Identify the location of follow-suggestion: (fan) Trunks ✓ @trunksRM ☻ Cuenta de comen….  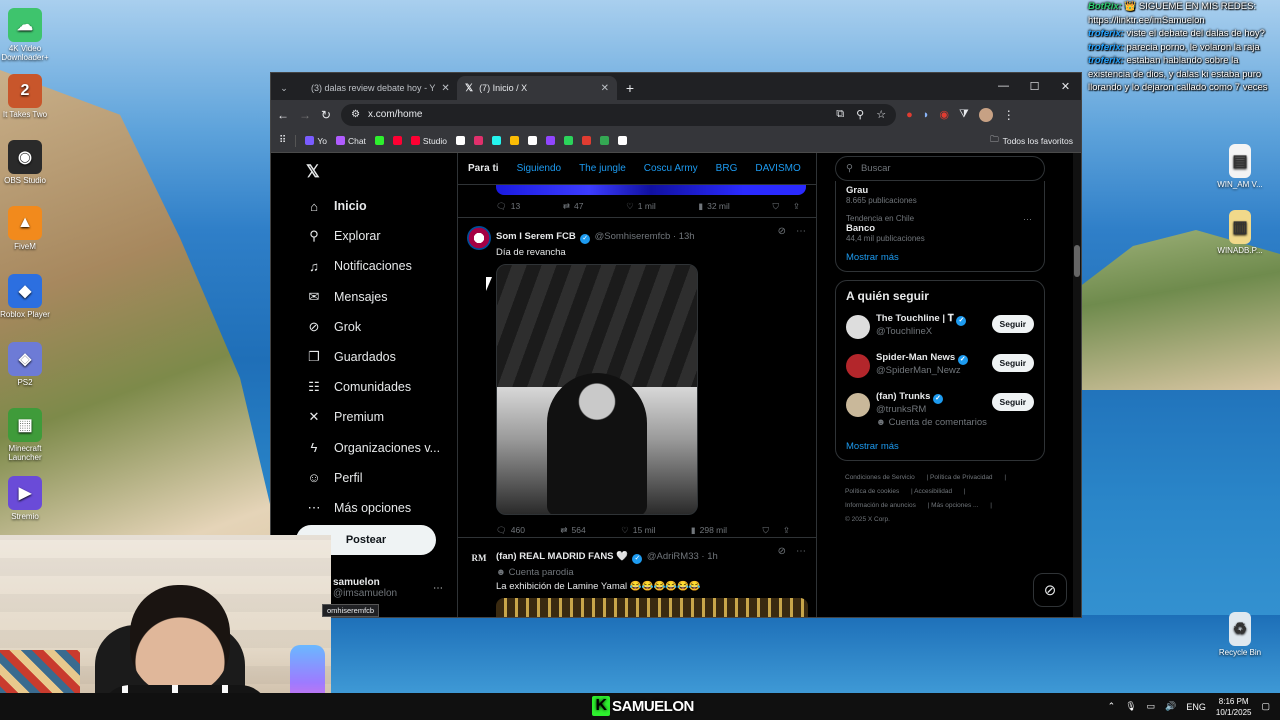
(940, 416).